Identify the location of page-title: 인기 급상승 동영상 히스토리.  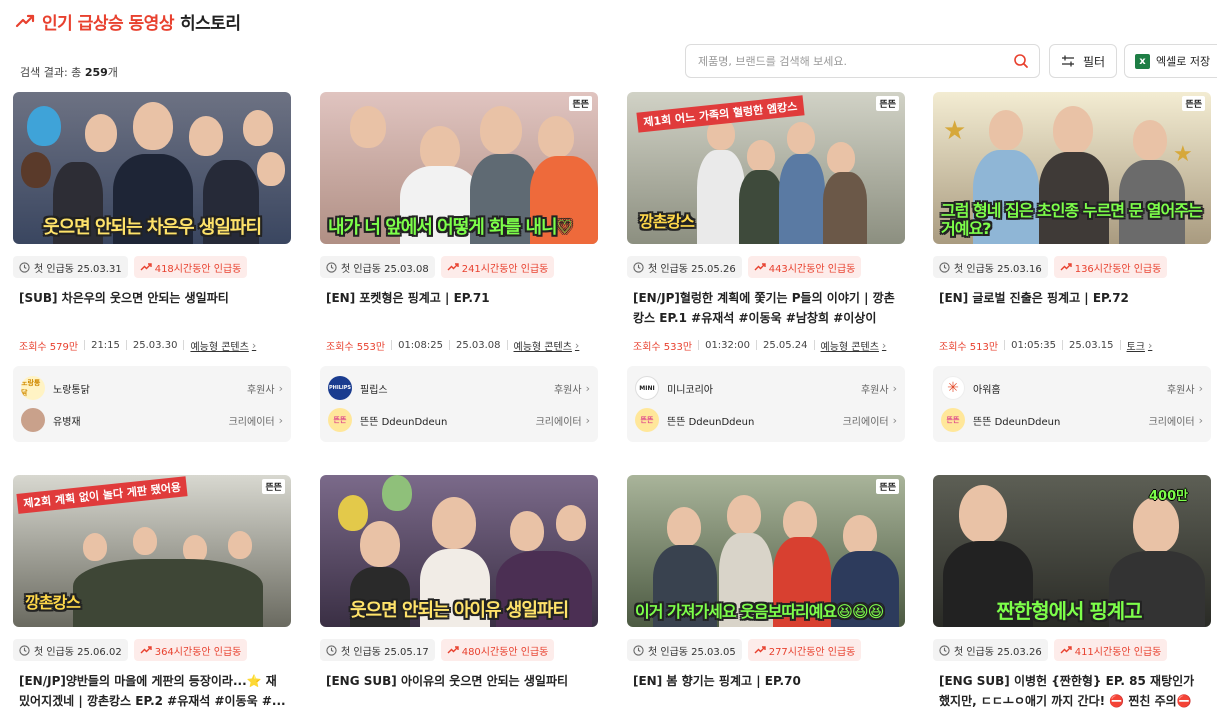
(127, 21).